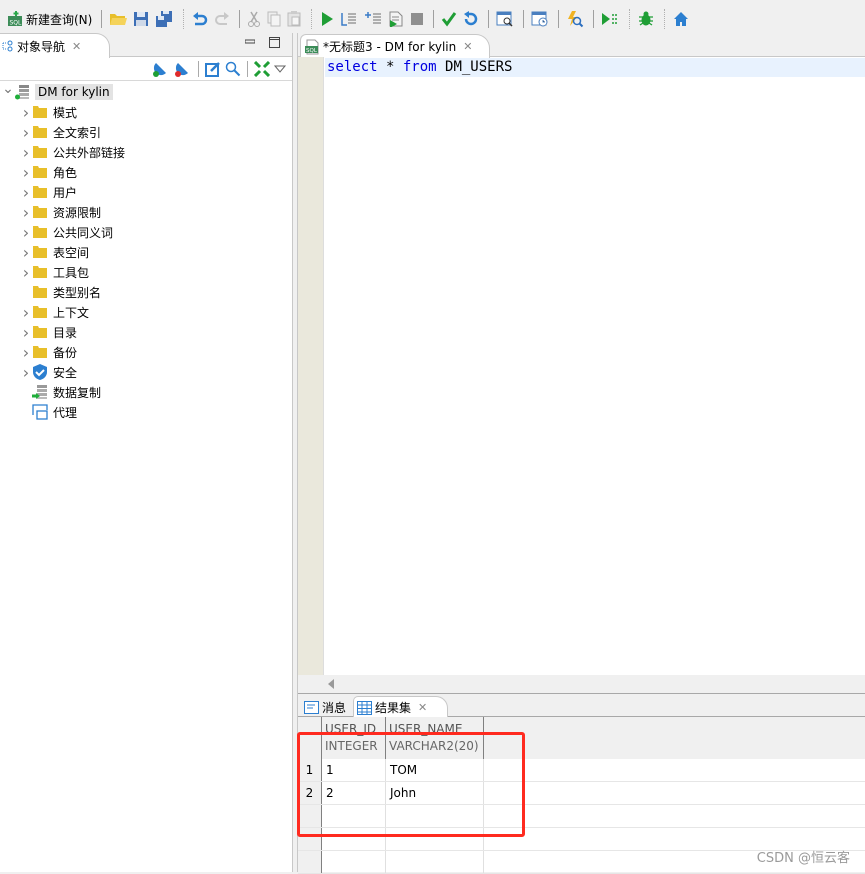  I want to click on table-row: 2 2 John, so click(581, 793).